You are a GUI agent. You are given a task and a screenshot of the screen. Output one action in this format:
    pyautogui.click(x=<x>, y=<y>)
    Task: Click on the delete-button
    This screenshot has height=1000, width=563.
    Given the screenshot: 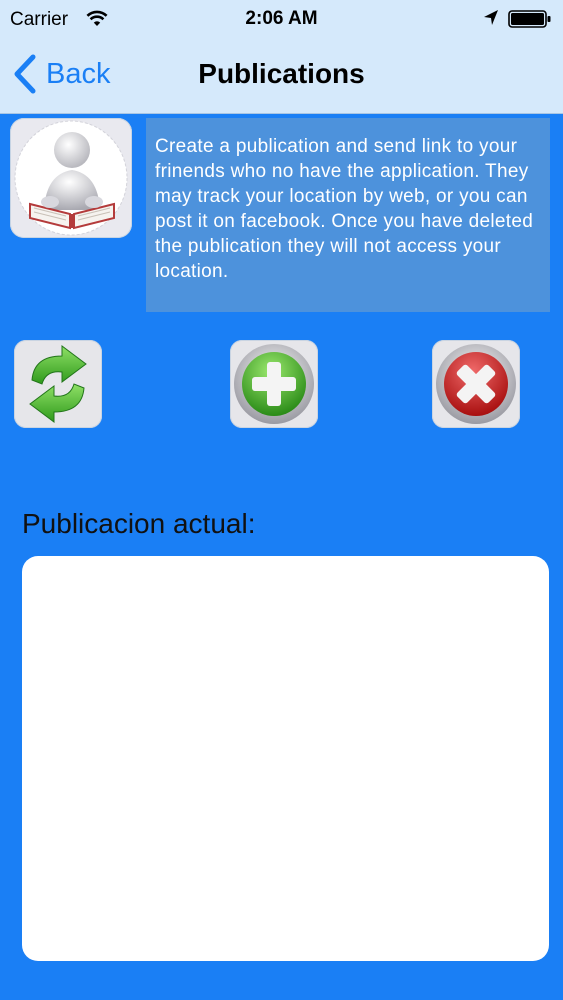 What is the action you would take?
    pyautogui.click(x=476, y=384)
    